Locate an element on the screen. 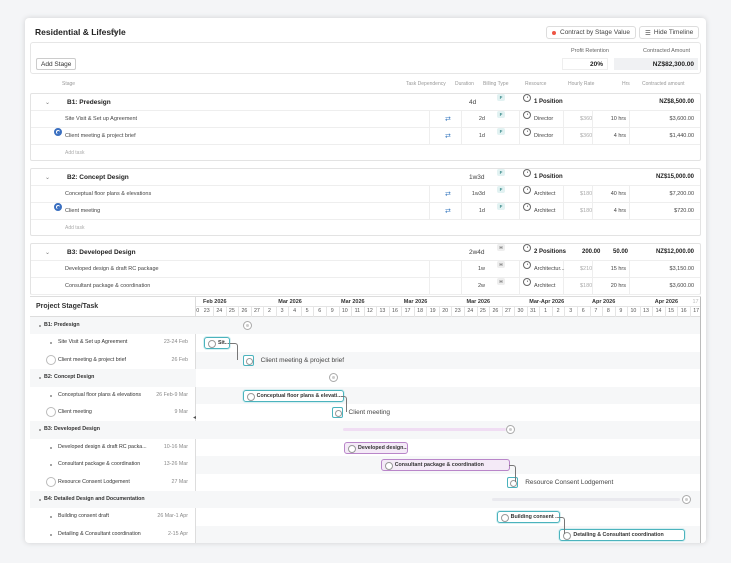 This screenshot has height=563, width=731. gantt-row-date: 10-16 Mar is located at coordinates (175, 446).